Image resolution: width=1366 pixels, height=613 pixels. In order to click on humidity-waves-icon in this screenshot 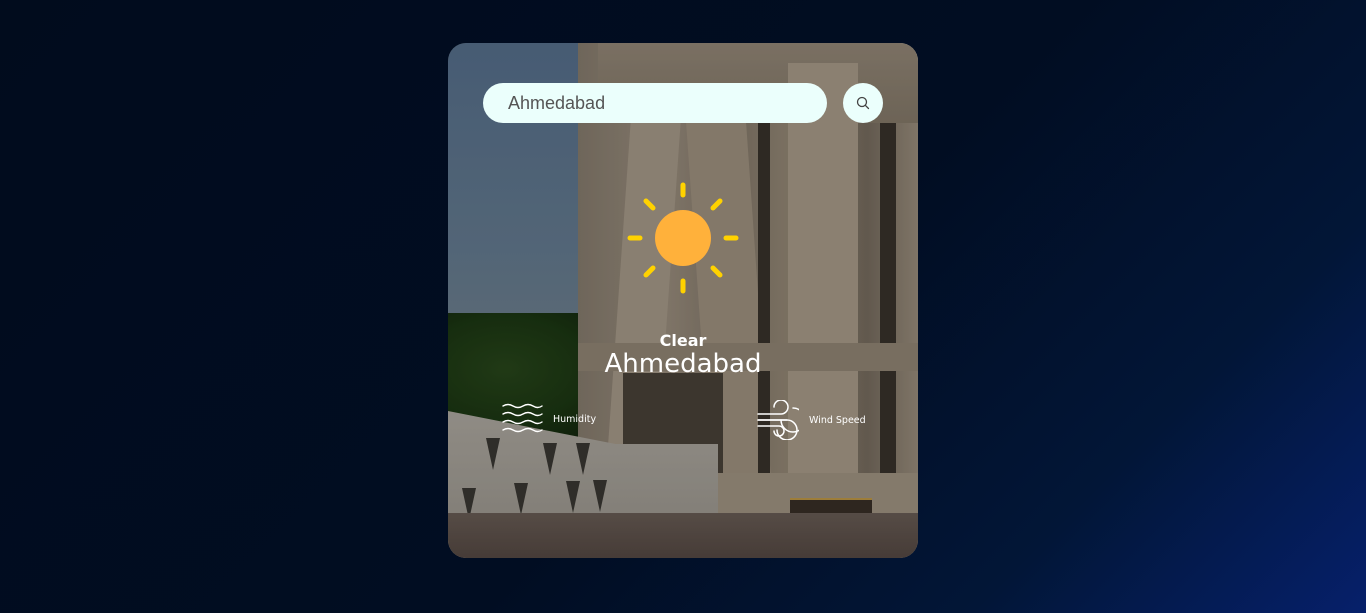, I will do `click(522, 418)`.